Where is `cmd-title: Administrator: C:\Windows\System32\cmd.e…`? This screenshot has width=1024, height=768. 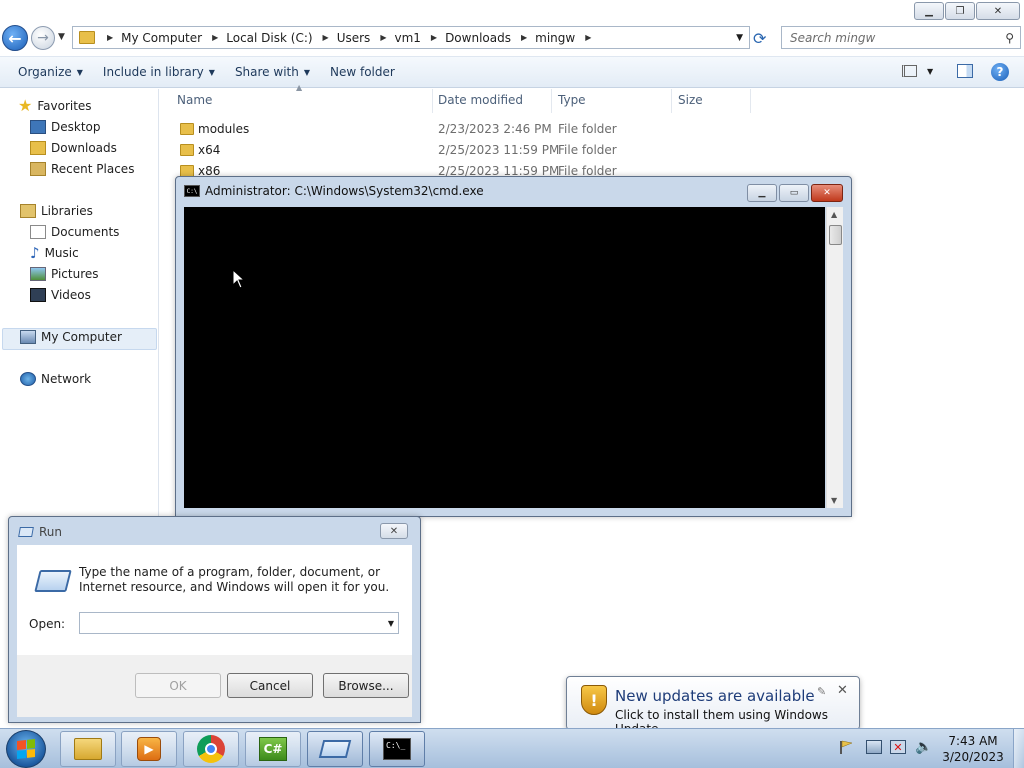
cmd-title: Administrator: C:\Windows\System32\cmd.e… is located at coordinates (344, 191).